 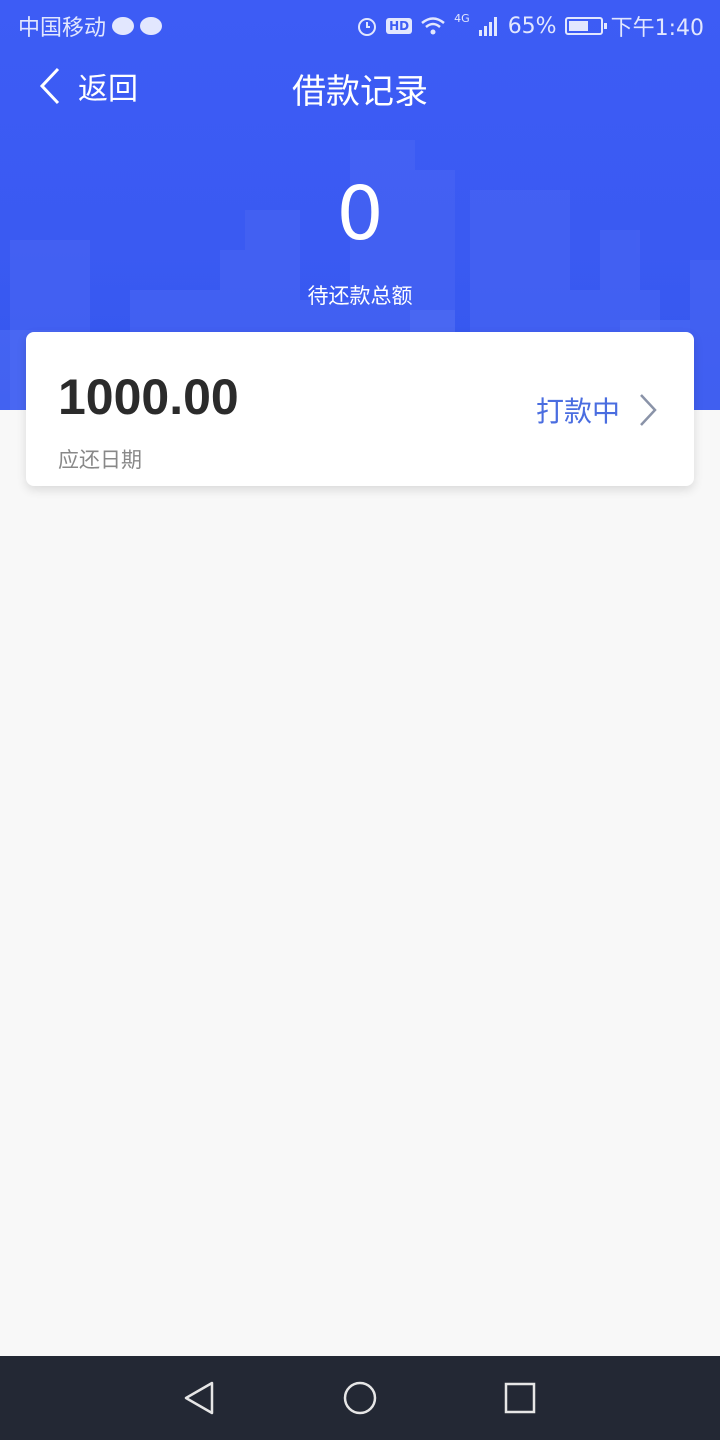 I want to click on battery-icon, so click(x=585, y=26).